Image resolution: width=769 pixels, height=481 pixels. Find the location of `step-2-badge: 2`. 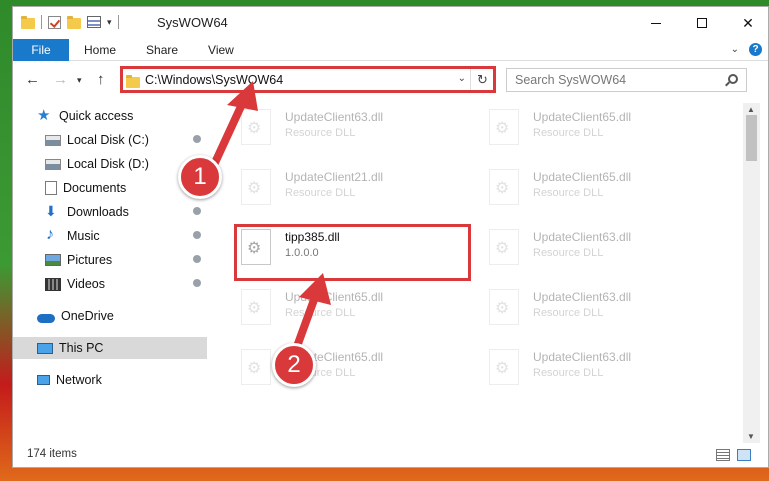

step-2-badge: 2 is located at coordinates (294, 365).